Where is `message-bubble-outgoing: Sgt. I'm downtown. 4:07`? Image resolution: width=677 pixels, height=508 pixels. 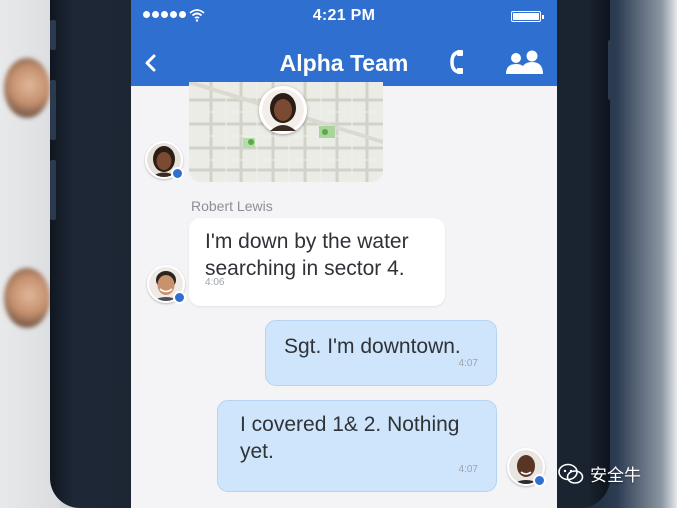 message-bubble-outgoing: Sgt. I'm downtown. 4:07 is located at coordinates (381, 353).